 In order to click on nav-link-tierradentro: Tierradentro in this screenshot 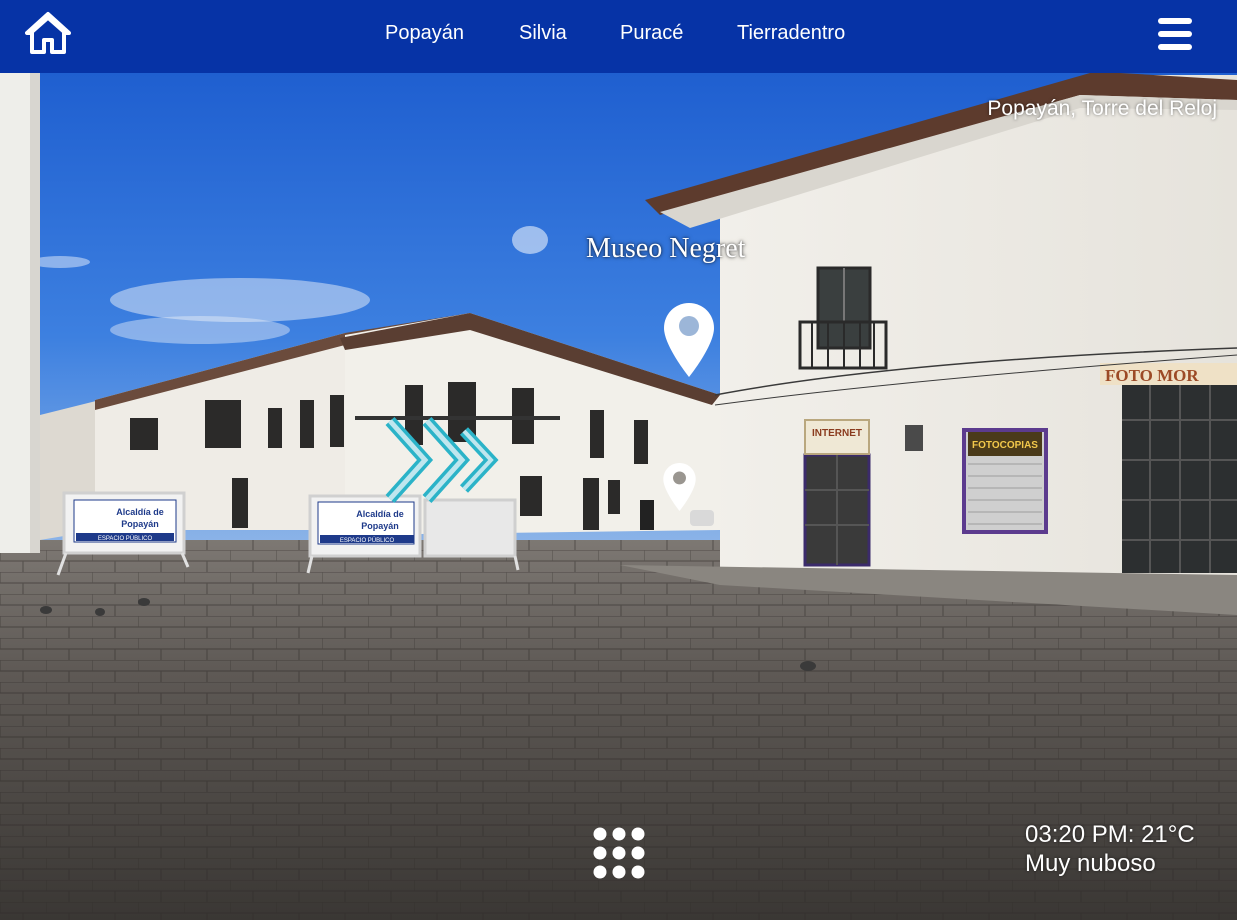, I will do `click(791, 33)`.